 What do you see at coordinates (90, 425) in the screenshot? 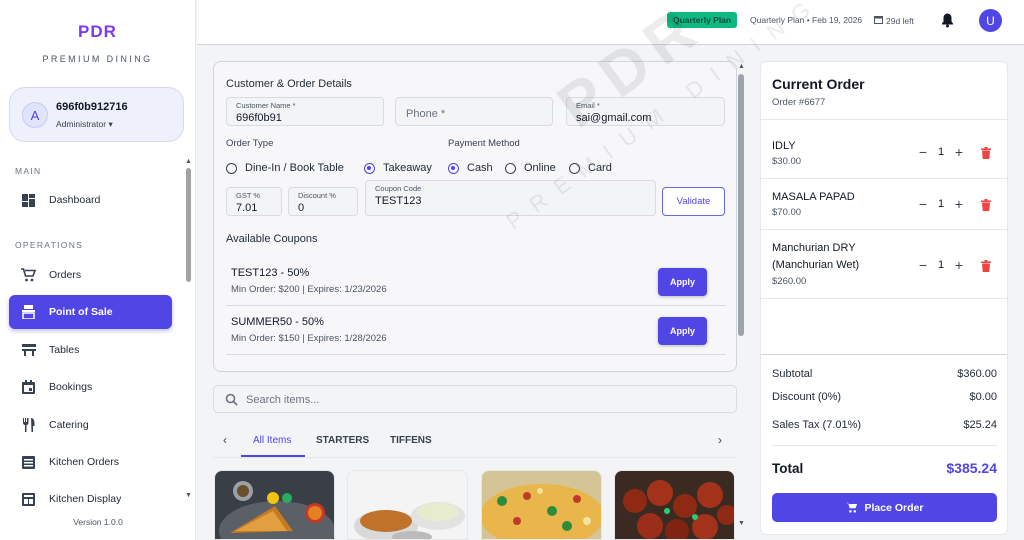
I see `sidebar-item-catering: Catering` at bounding box center [90, 425].